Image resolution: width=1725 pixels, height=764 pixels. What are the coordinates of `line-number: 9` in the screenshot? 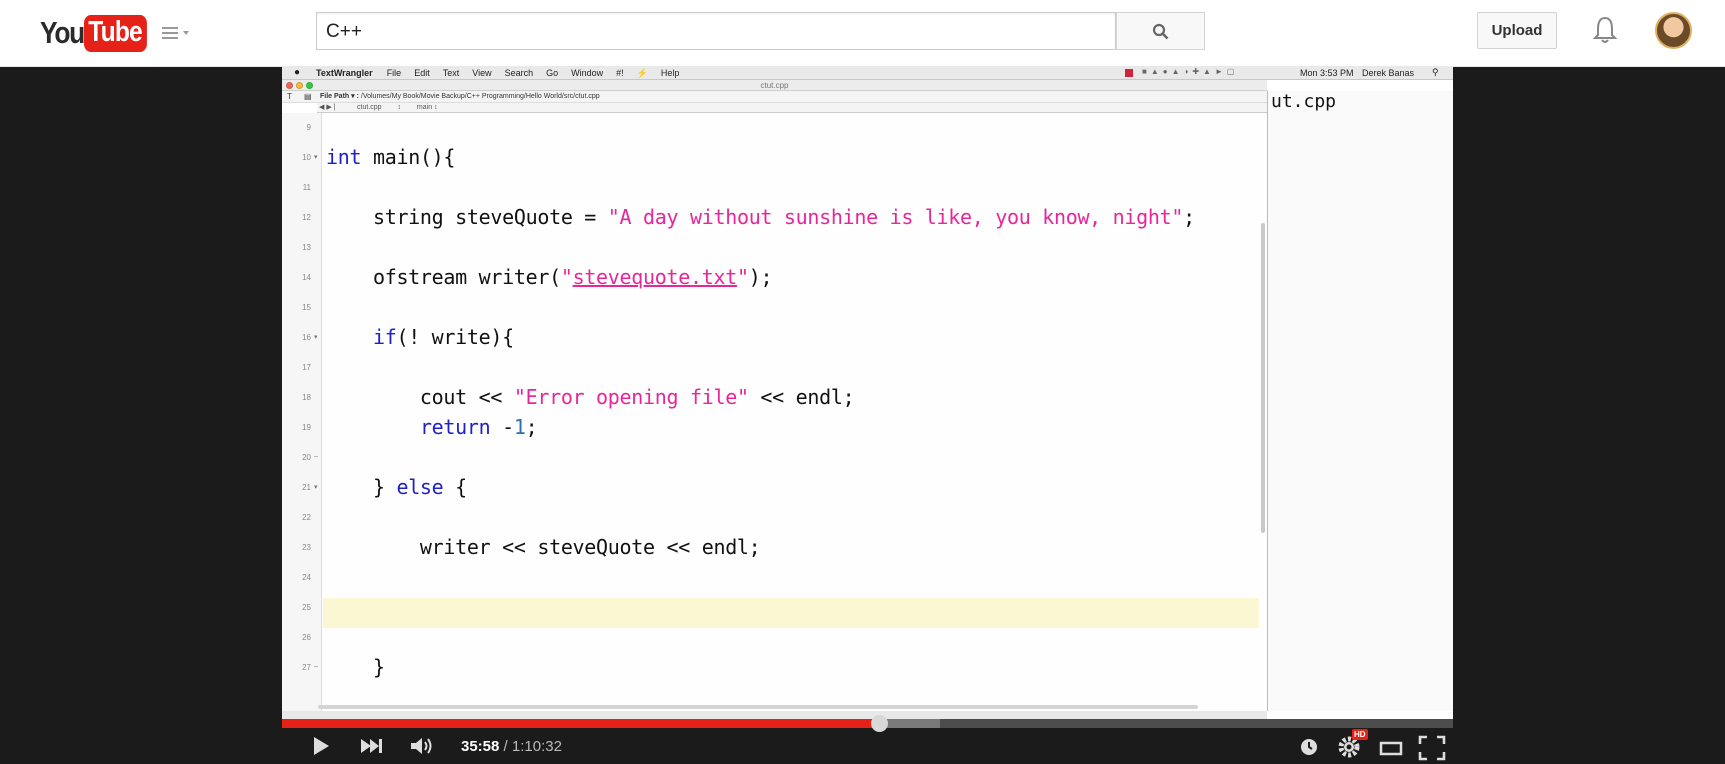 It's located at (308, 127).